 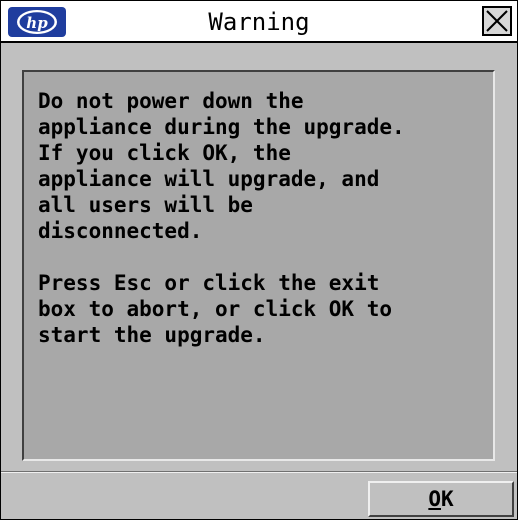 I want to click on message-line: disconnected., so click(x=120, y=231).